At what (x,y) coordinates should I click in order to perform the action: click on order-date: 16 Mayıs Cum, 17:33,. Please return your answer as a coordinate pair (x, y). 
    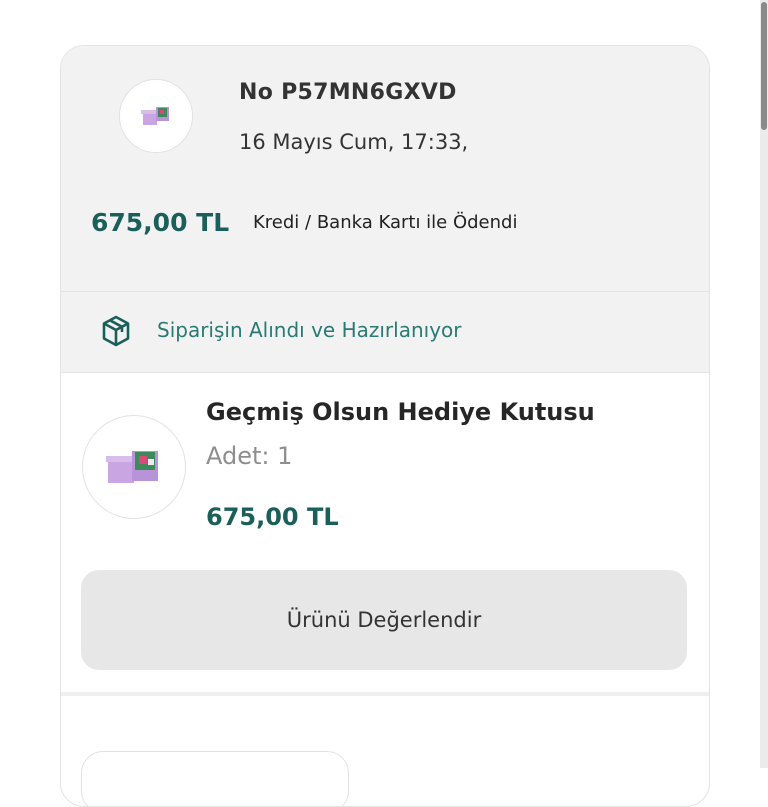
    Looking at the image, I should click on (354, 142).